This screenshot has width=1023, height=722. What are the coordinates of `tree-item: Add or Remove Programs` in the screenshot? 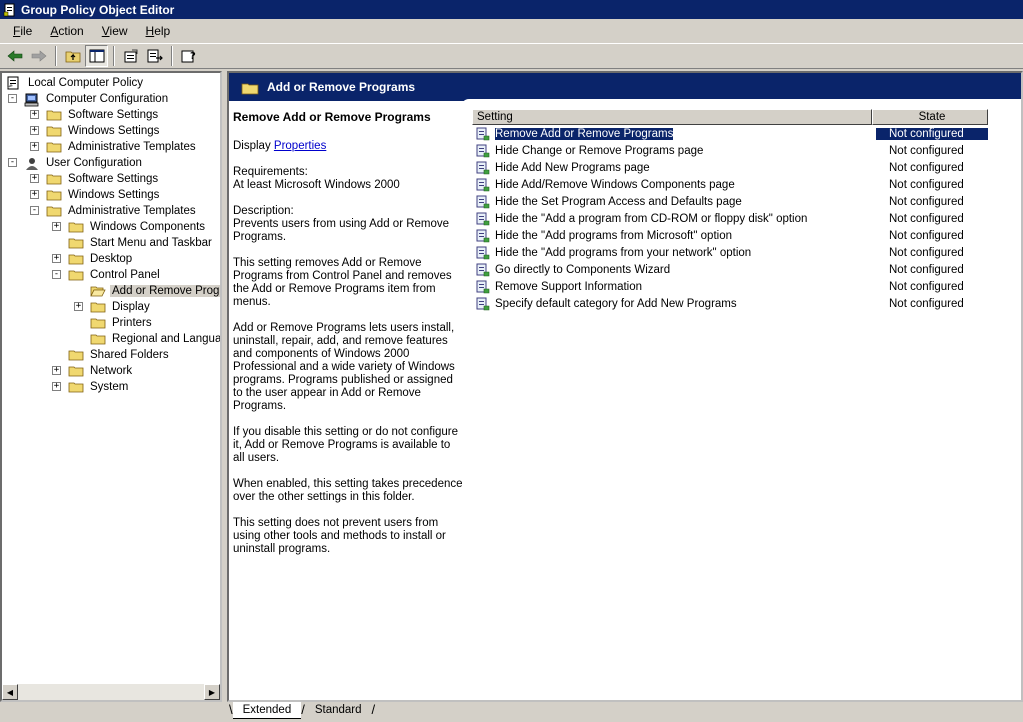 It's located at (155, 291).